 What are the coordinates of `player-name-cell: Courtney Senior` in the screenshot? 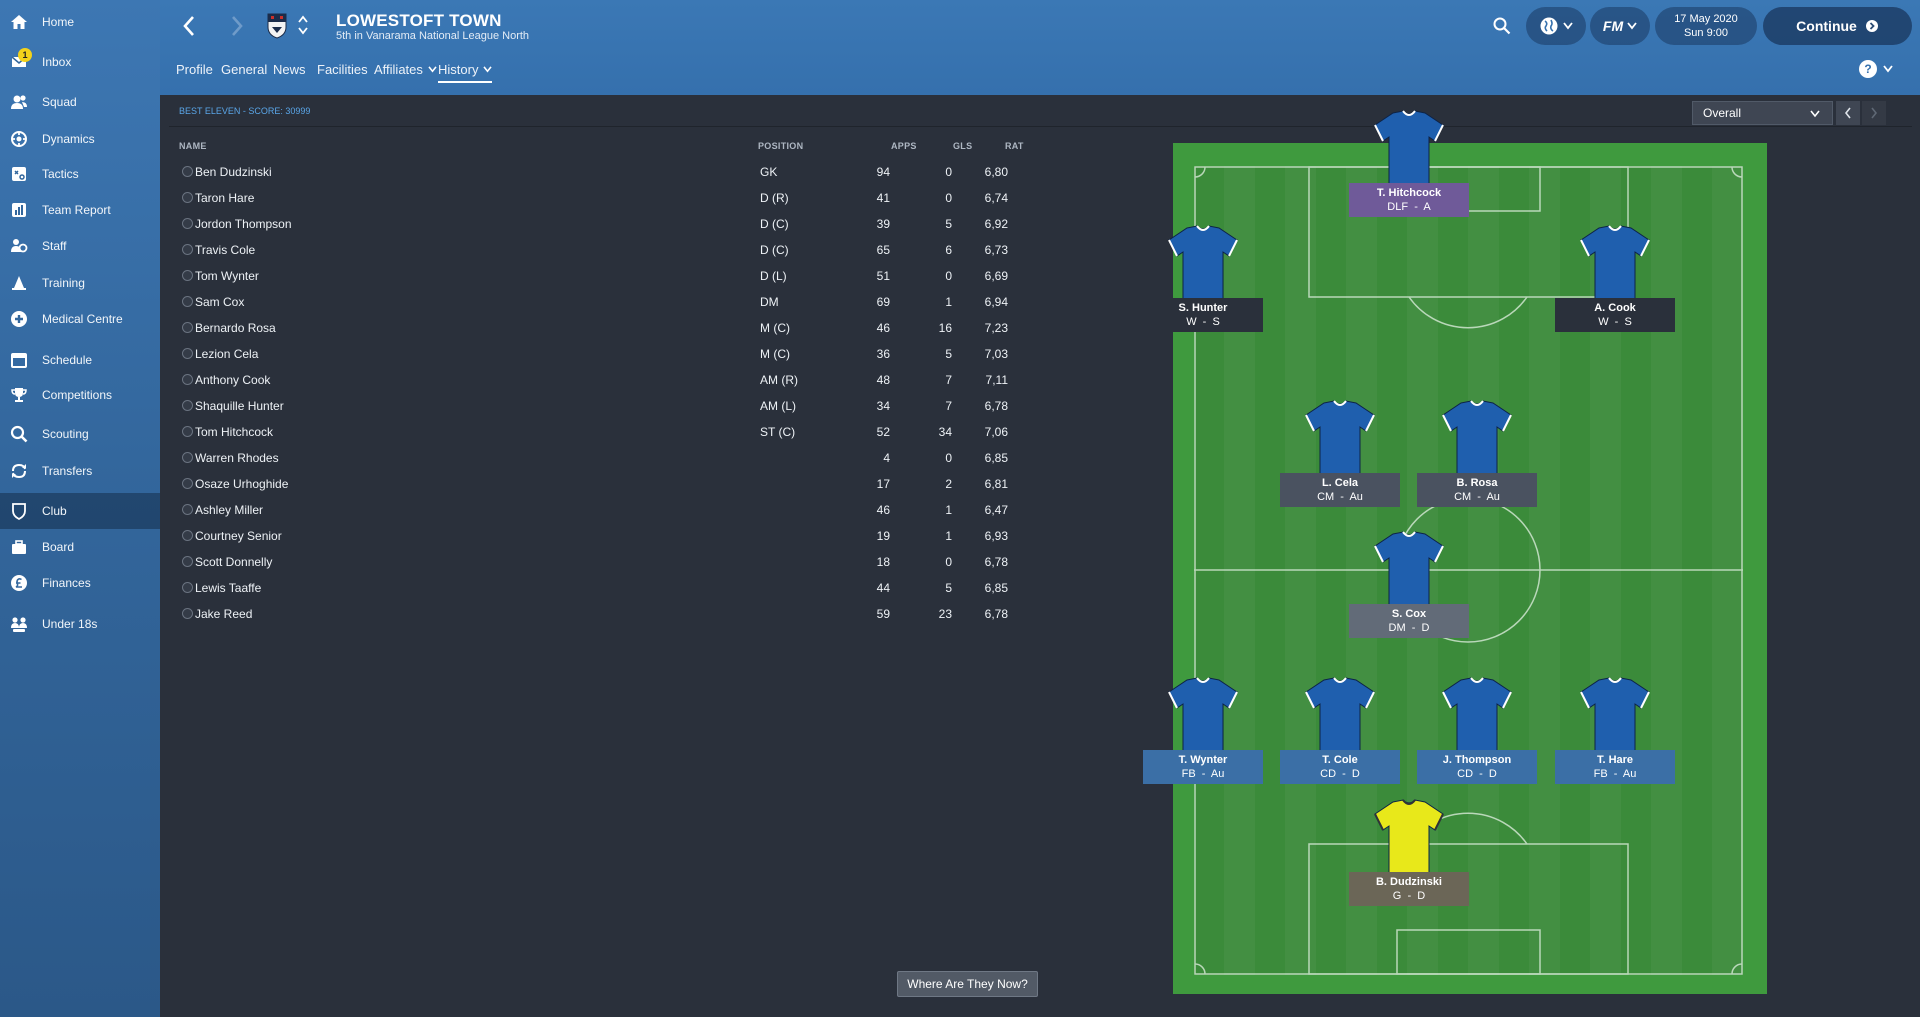 It's located at (238, 536).